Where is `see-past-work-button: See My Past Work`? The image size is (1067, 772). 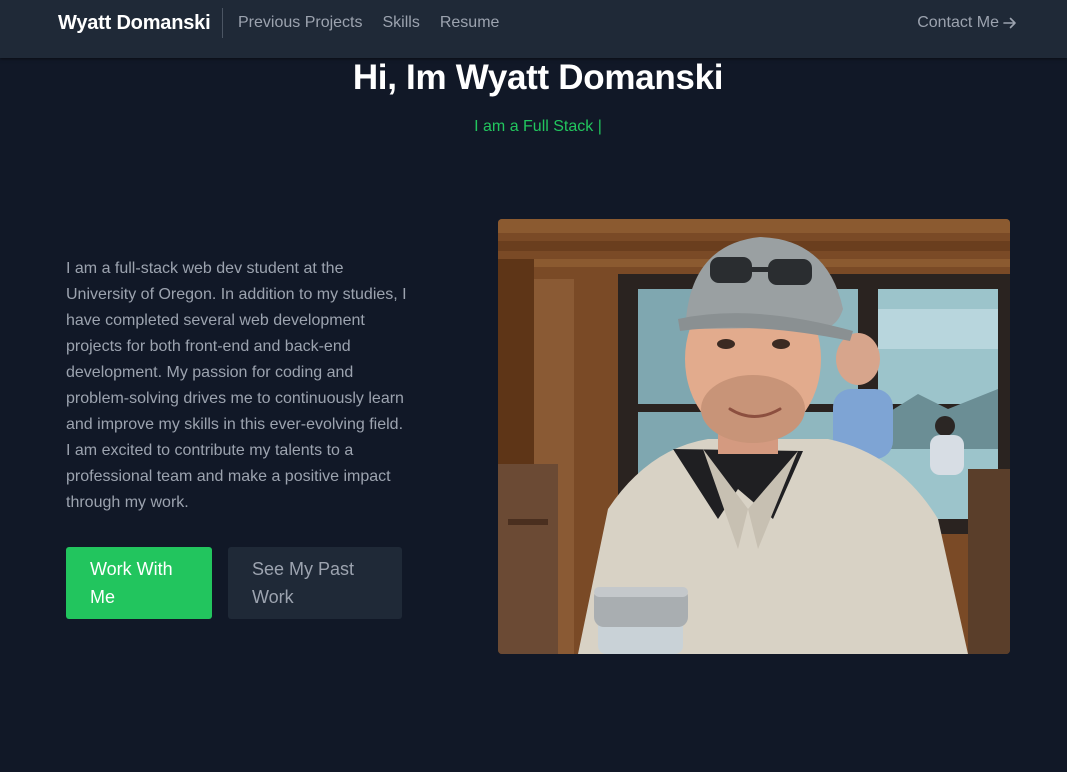 see-past-work-button: See My Past Work is located at coordinates (315, 583).